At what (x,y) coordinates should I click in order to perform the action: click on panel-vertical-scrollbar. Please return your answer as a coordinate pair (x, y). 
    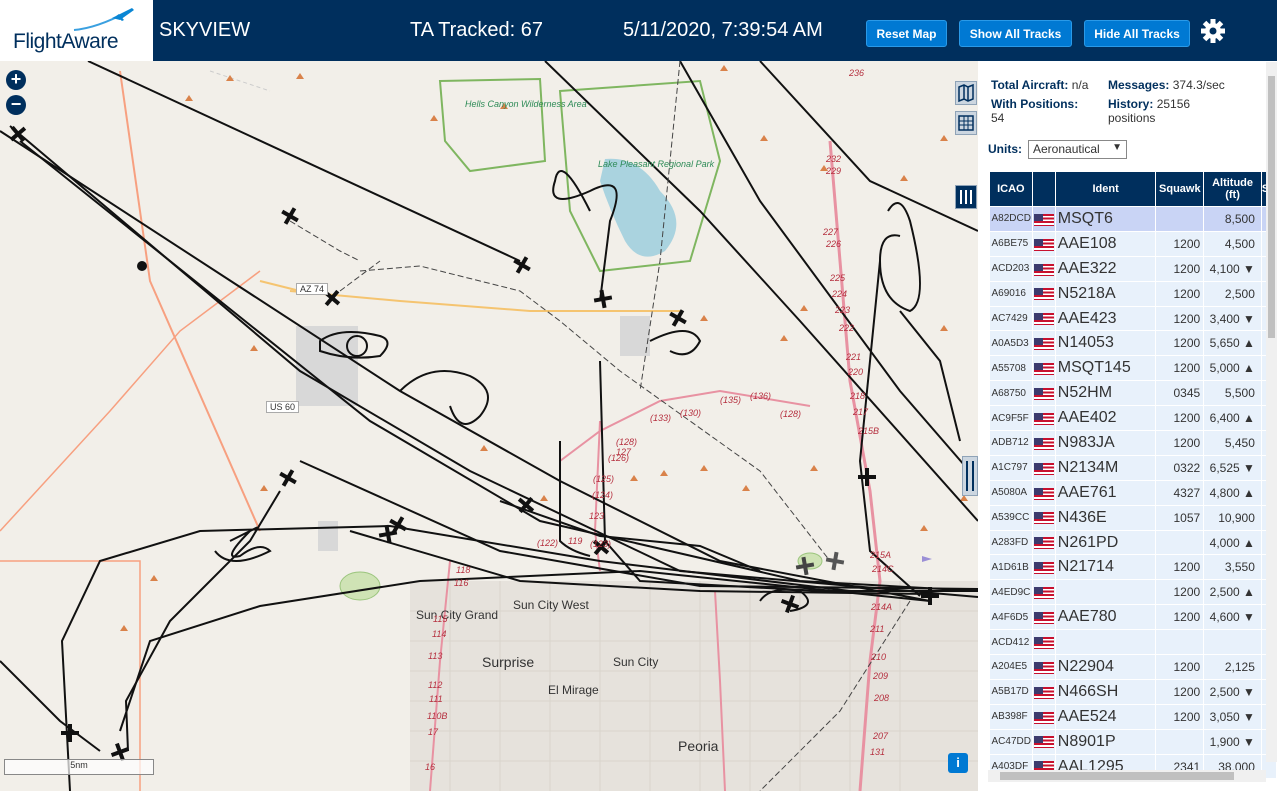
    Looking at the image, I should click on (1271, 412).